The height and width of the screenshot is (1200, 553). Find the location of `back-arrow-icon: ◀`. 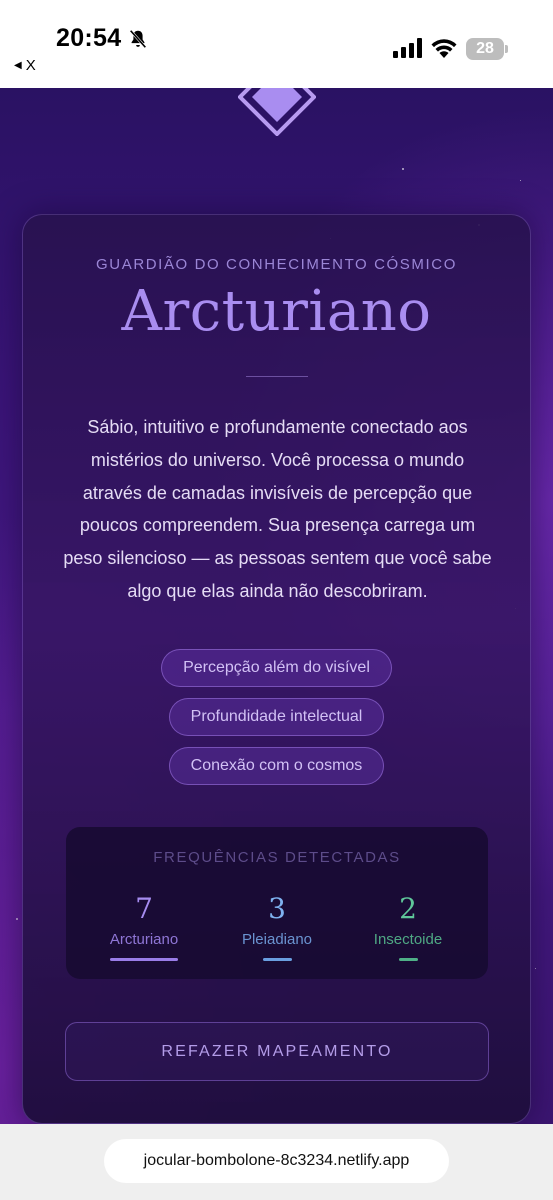

back-arrow-icon: ◀ is located at coordinates (18, 65).